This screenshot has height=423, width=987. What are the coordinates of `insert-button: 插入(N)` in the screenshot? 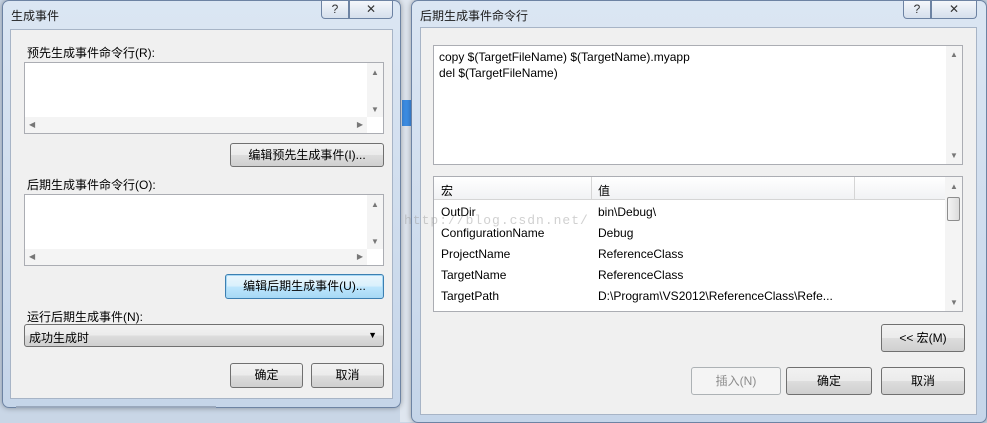 It's located at (736, 381).